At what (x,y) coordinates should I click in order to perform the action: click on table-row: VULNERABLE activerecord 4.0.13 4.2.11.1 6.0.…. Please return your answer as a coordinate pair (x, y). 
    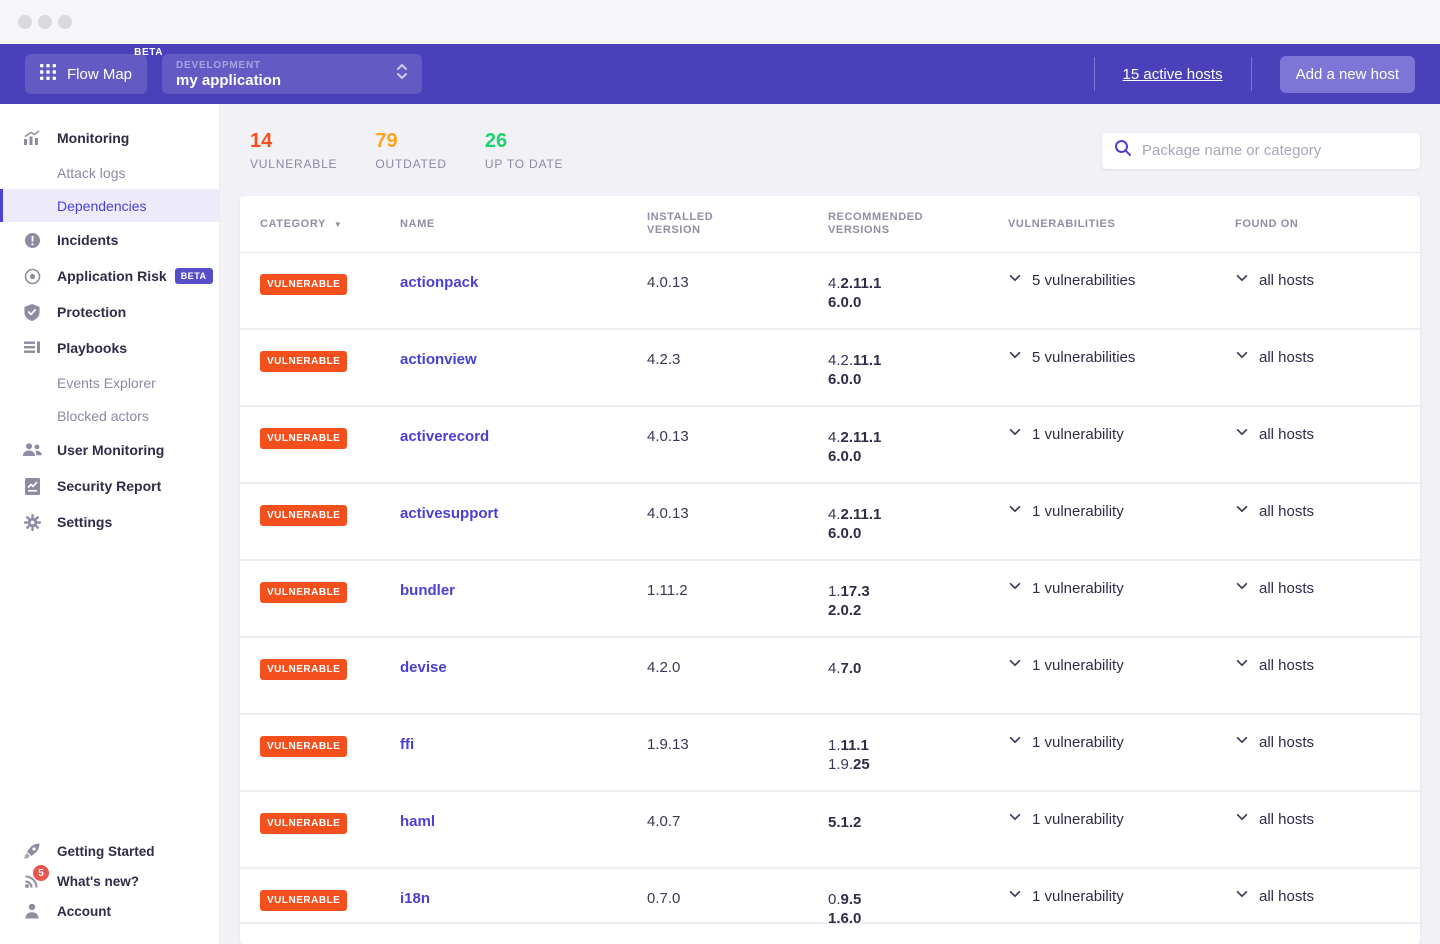
    Looking at the image, I should click on (830, 445).